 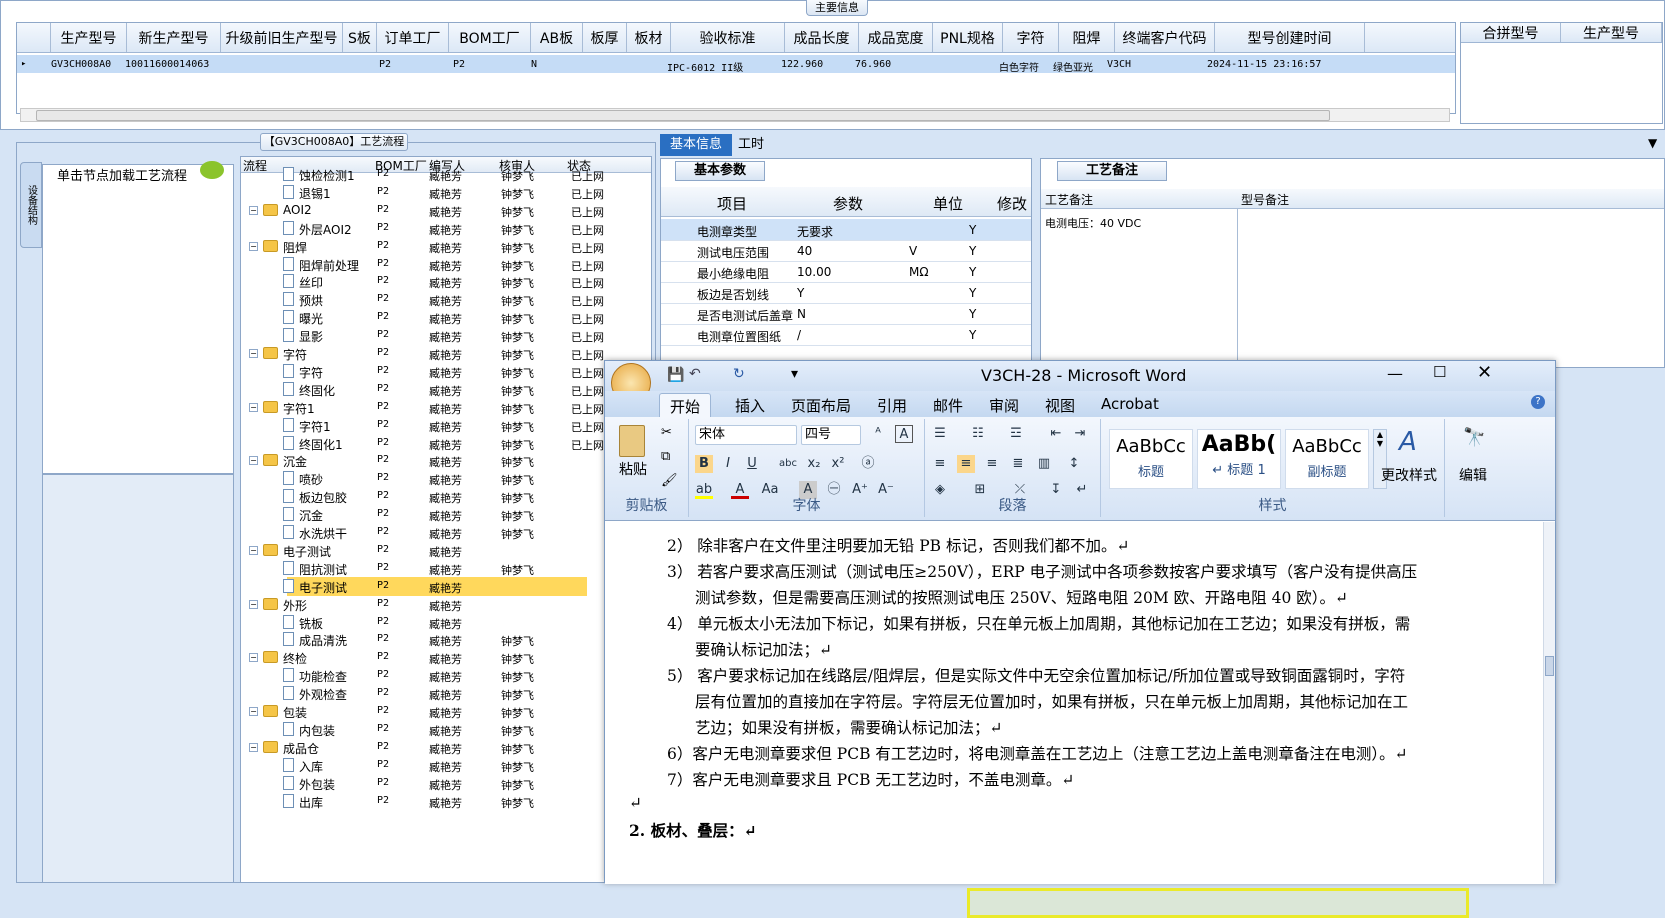 What do you see at coordinates (446, 783) in the screenshot?
I see `tree-node: 外包装 P2 臧艳芳 钟梦飞` at bounding box center [446, 783].